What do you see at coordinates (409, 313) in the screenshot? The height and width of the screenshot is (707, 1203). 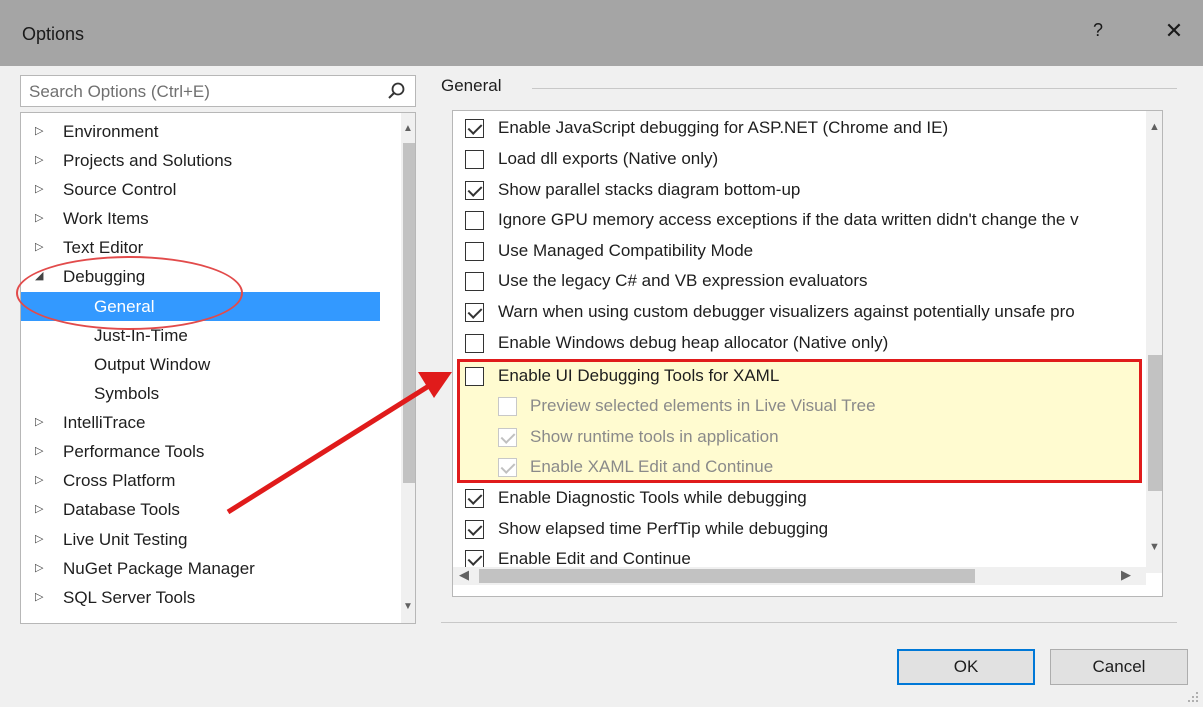 I see `tree-scrollbar-thumb` at bounding box center [409, 313].